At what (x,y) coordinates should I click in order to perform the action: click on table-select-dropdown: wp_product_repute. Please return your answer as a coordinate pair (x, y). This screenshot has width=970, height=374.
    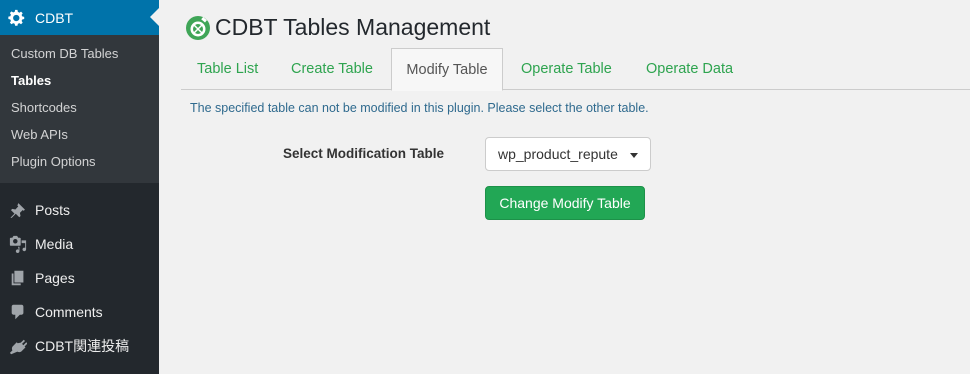
    Looking at the image, I should click on (568, 154).